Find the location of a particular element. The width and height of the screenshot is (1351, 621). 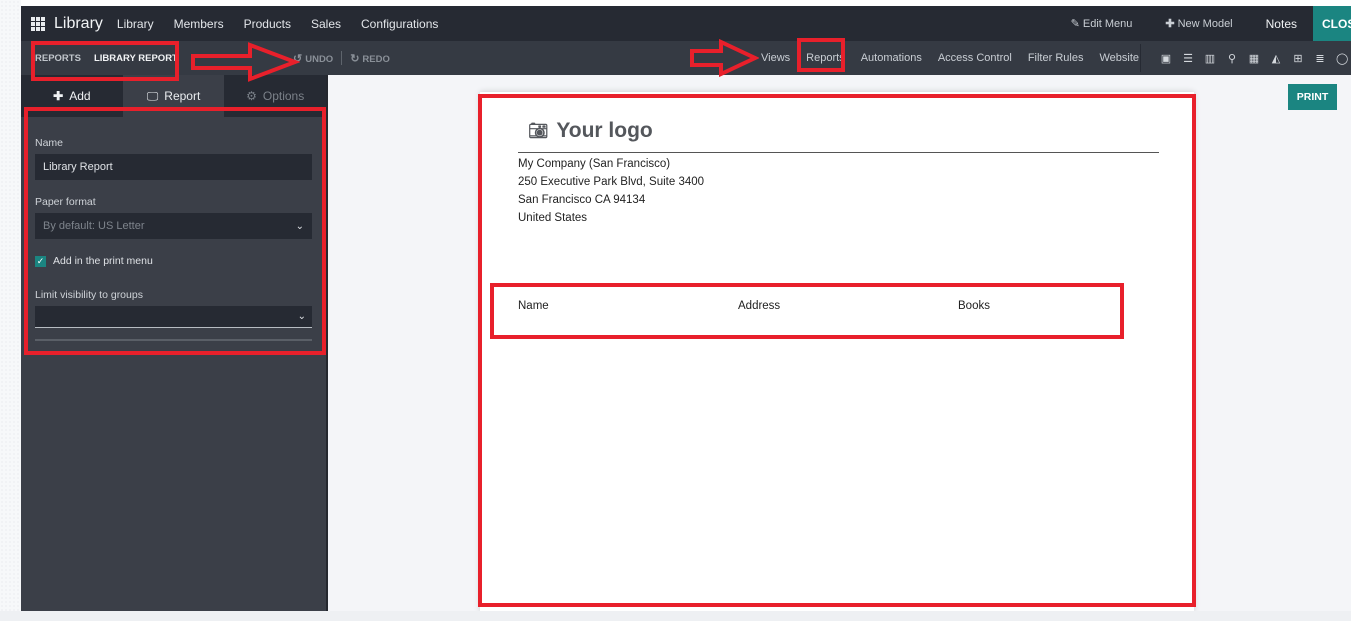

column-header-name: Name is located at coordinates (533, 306).